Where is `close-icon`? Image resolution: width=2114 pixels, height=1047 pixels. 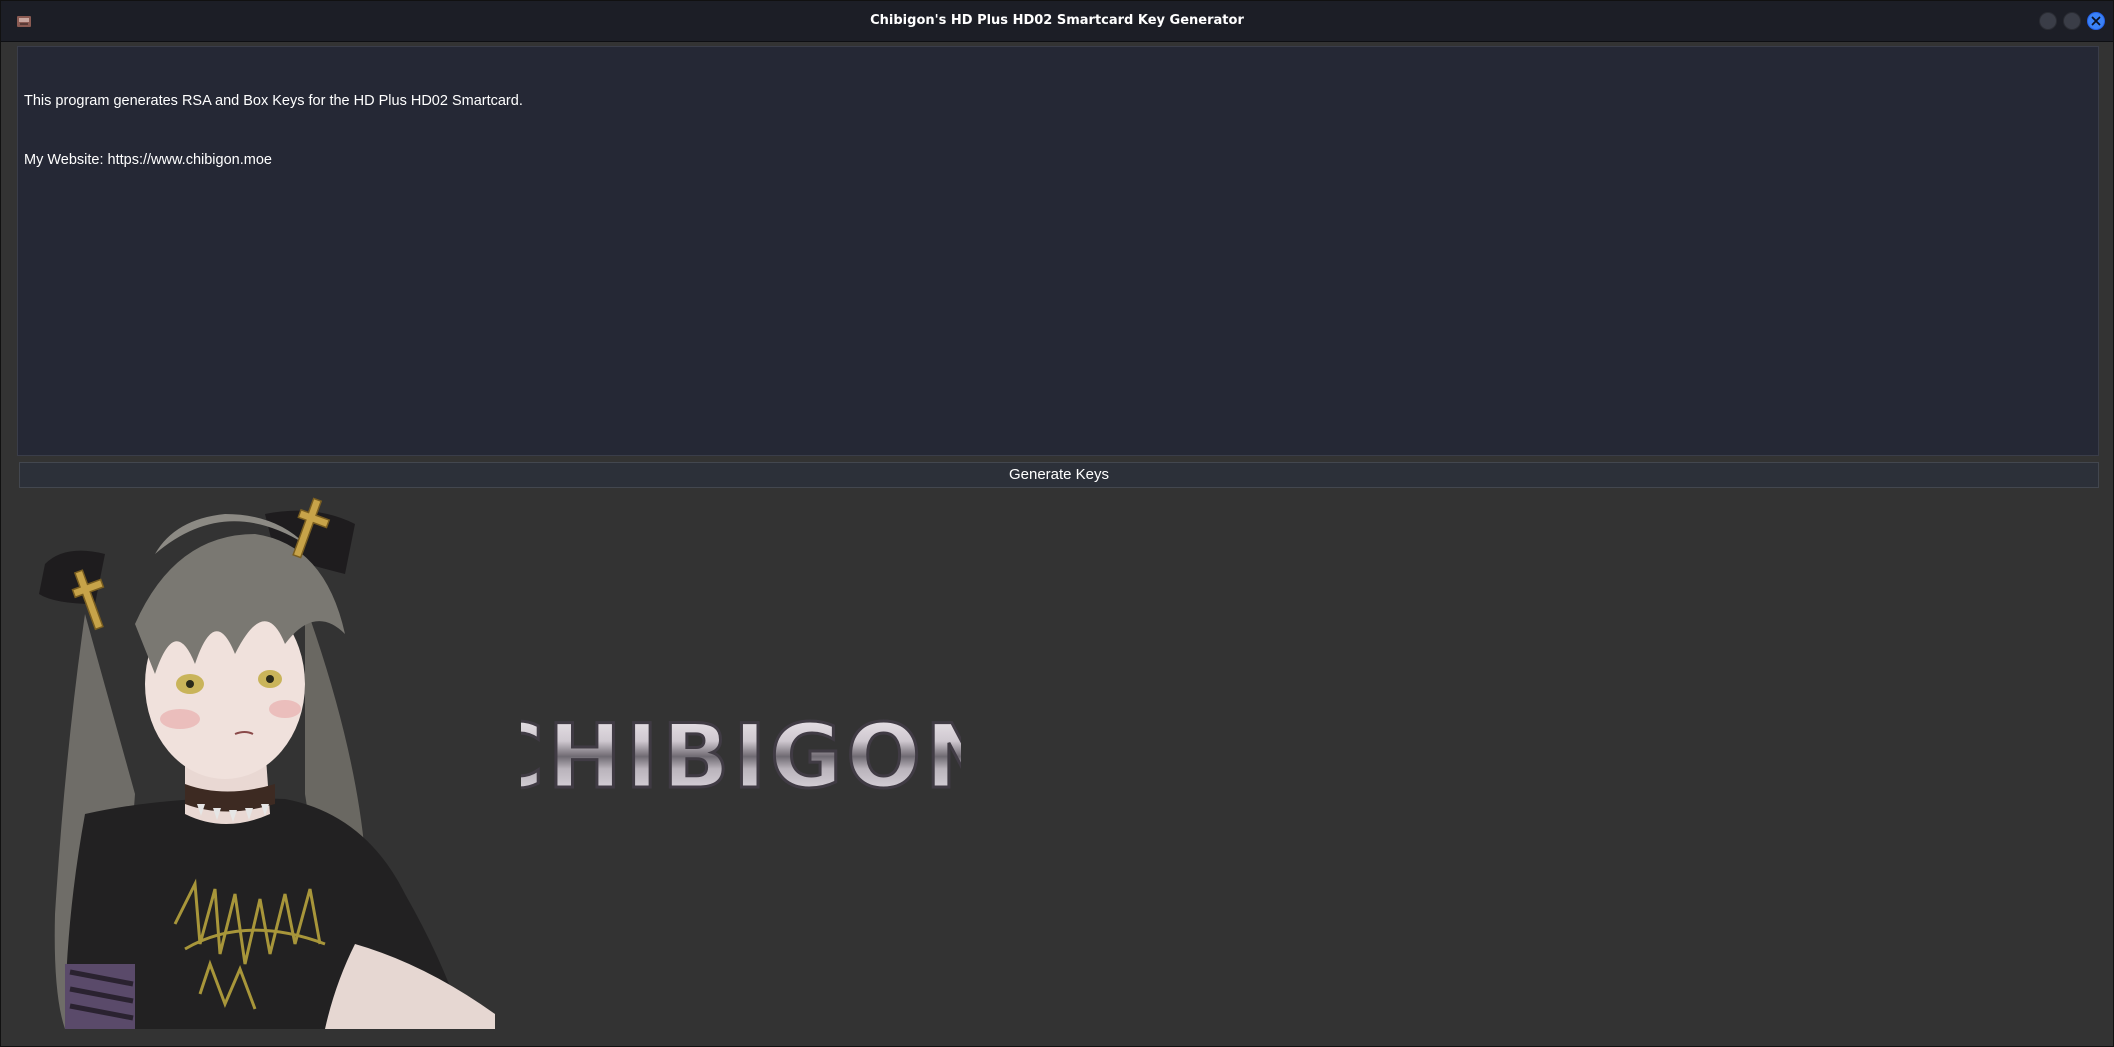 close-icon is located at coordinates (2096, 21).